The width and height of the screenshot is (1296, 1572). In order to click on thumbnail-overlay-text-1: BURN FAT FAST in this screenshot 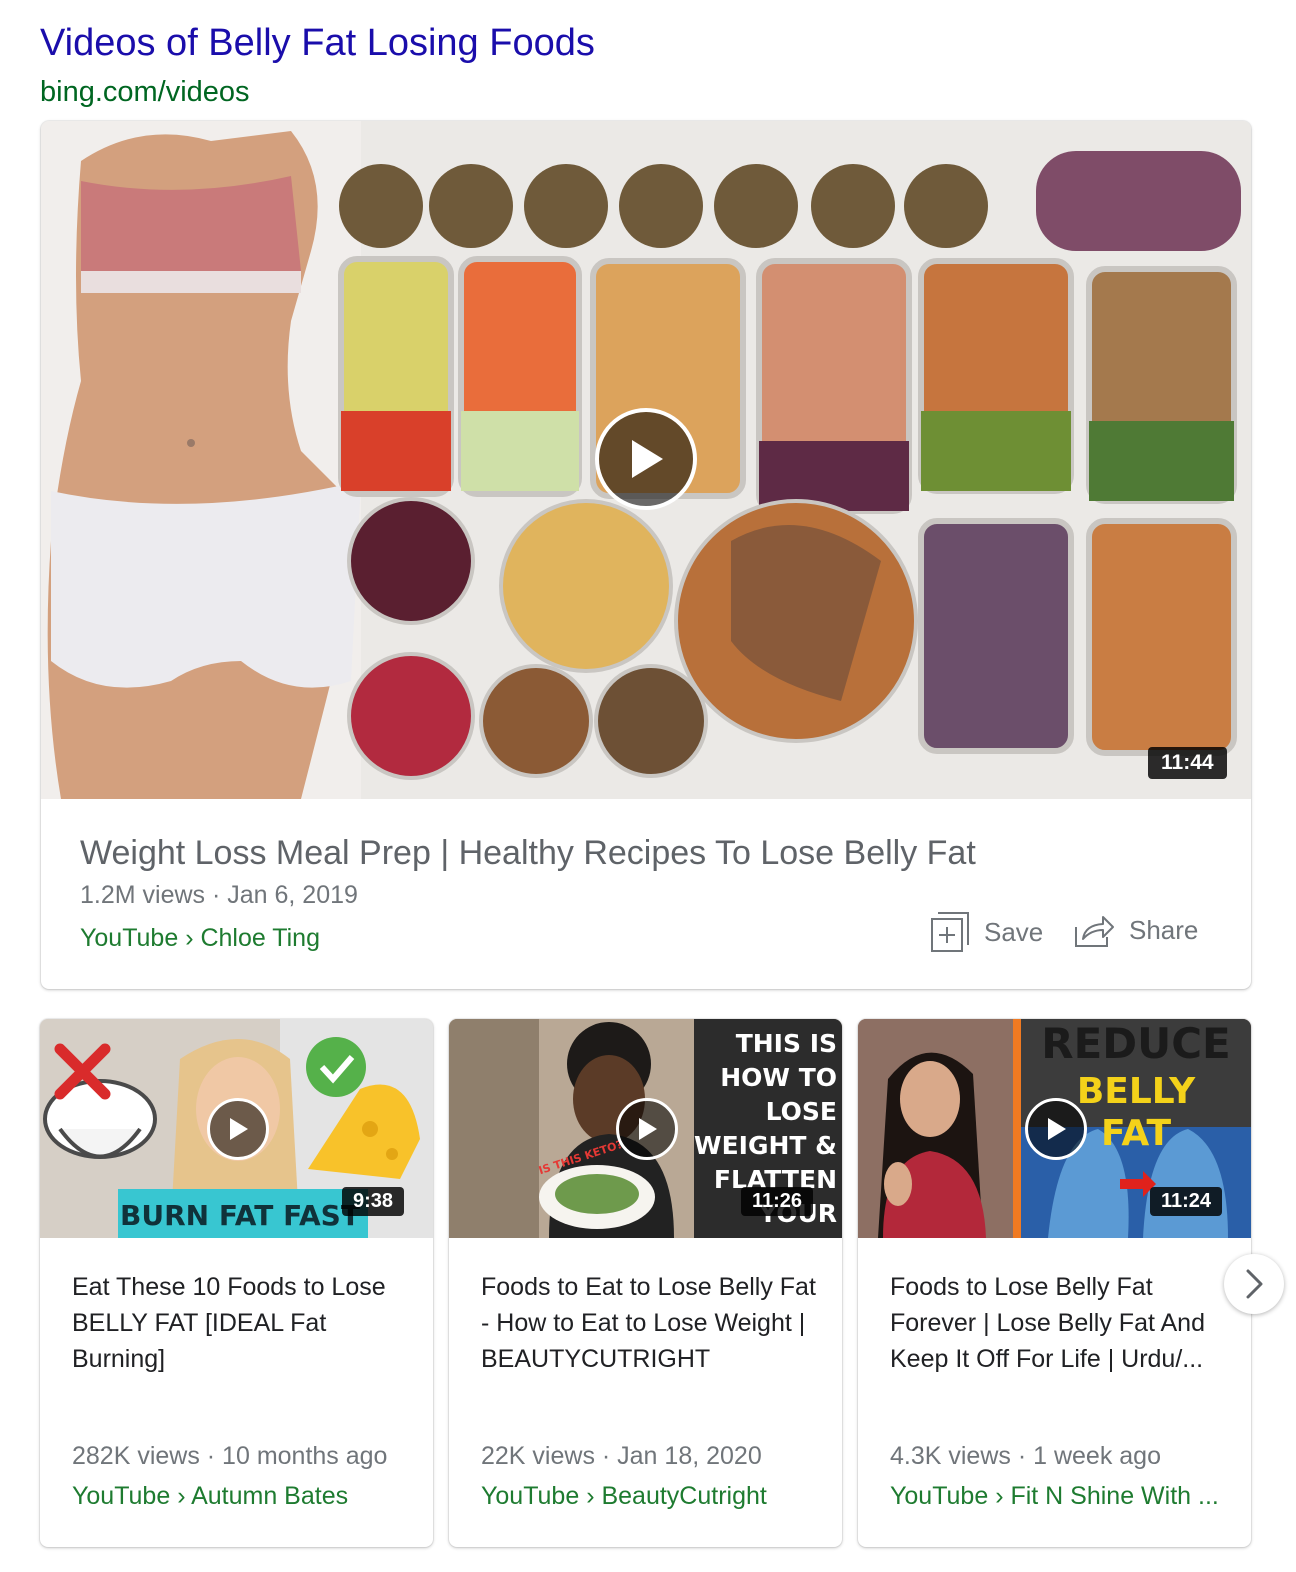, I will do `click(240, 1215)`.